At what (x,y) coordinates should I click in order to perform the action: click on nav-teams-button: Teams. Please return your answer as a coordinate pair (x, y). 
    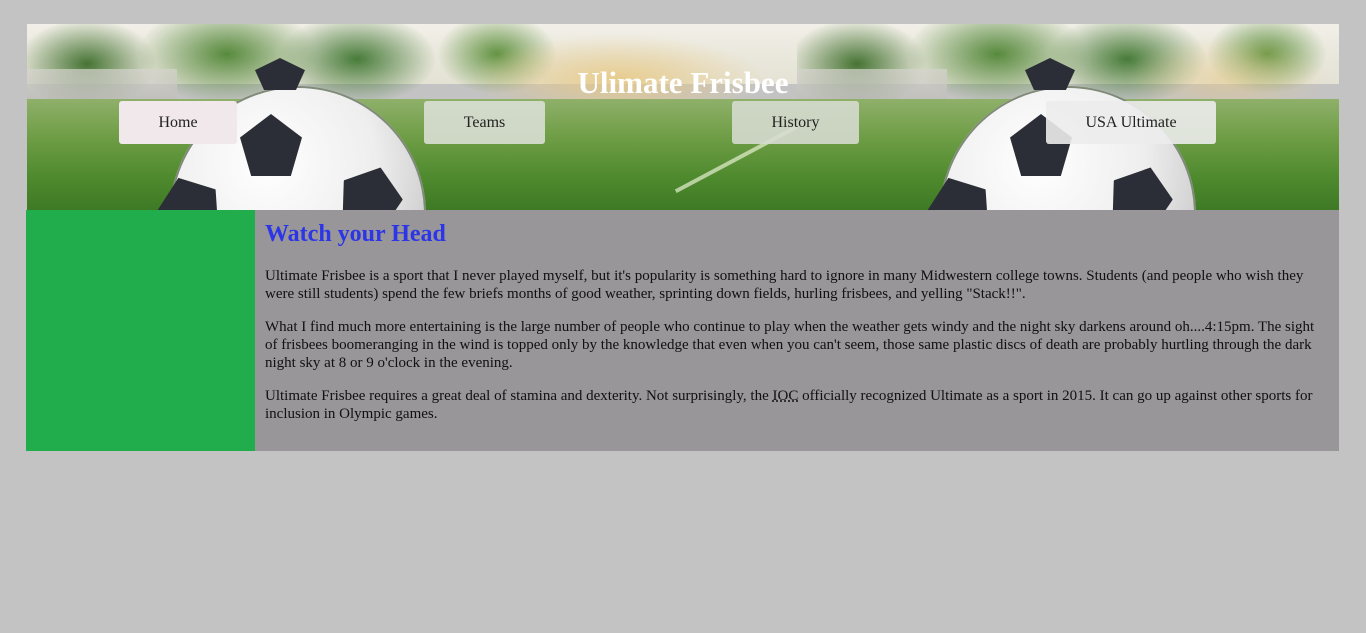
    Looking at the image, I should click on (484, 122).